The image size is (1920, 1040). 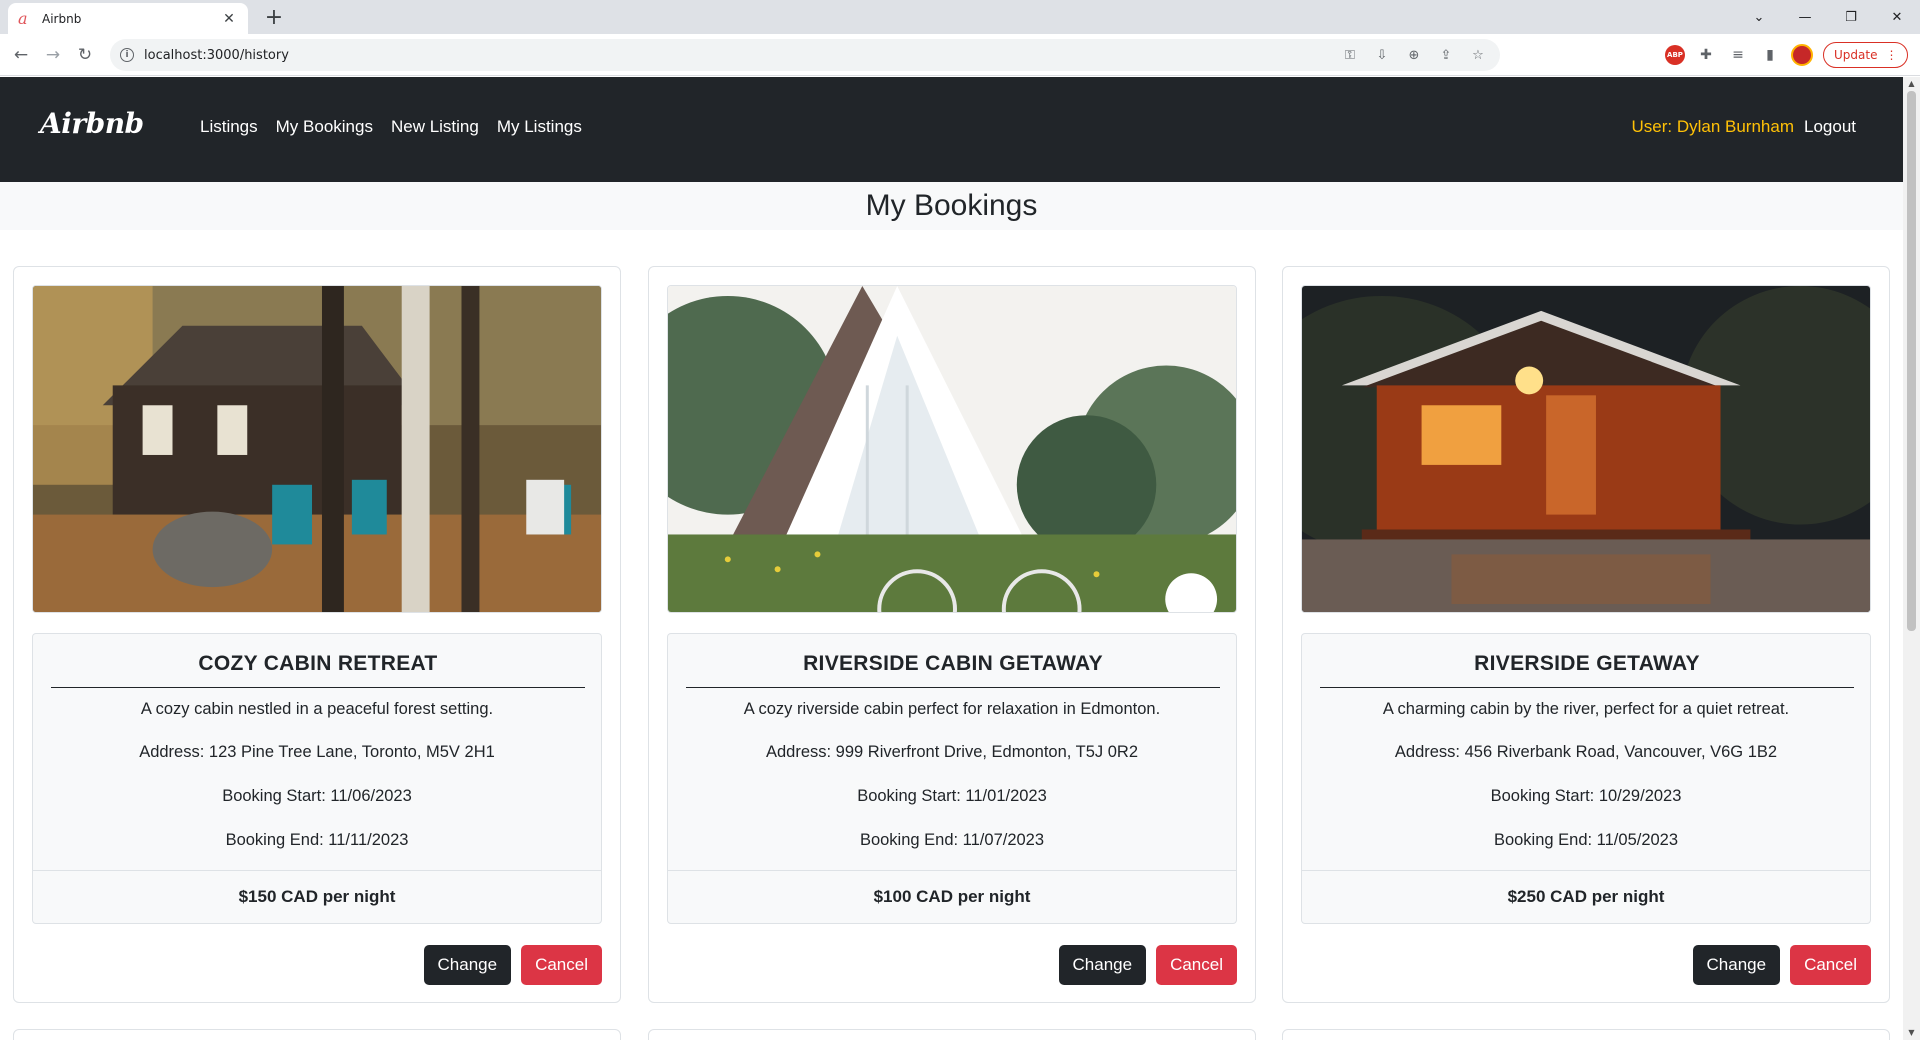 What do you see at coordinates (1675, 55) in the screenshot?
I see `adblock-icon: ABP` at bounding box center [1675, 55].